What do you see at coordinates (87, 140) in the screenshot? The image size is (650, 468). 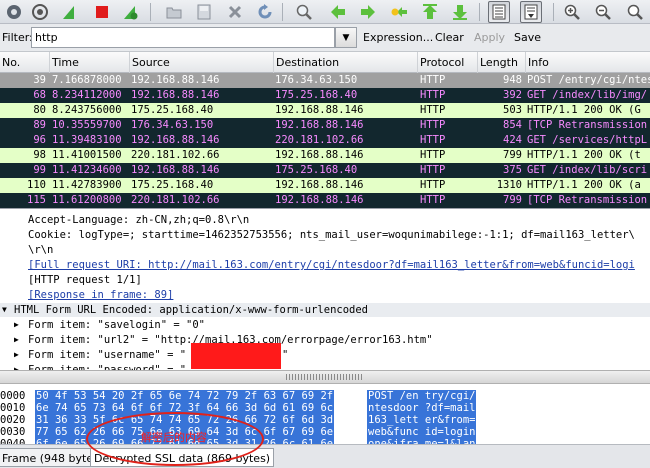 I see `packet-cell-time: 11.39483100` at bounding box center [87, 140].